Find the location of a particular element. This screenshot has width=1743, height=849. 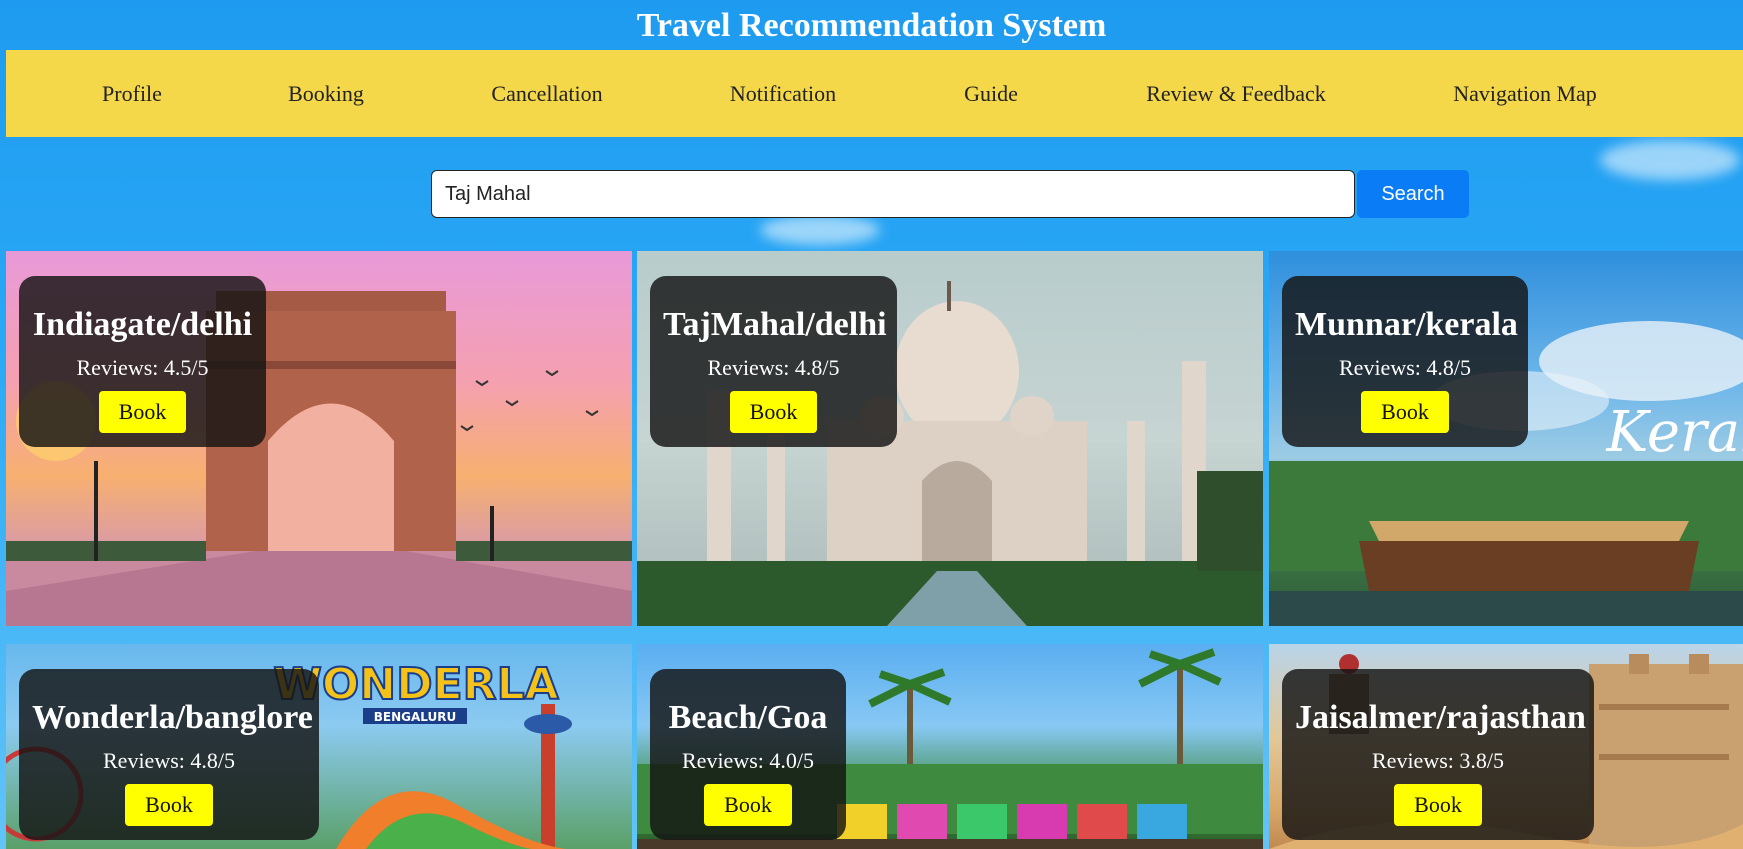

card-overlay: Wonderla/banglore Reviews: 4.8/5 Book is located at coordinates (169, 754).